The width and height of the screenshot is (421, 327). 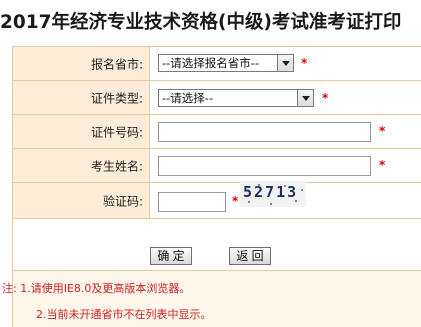 I want to click on cert-number-input, so click(x=264, y=132).